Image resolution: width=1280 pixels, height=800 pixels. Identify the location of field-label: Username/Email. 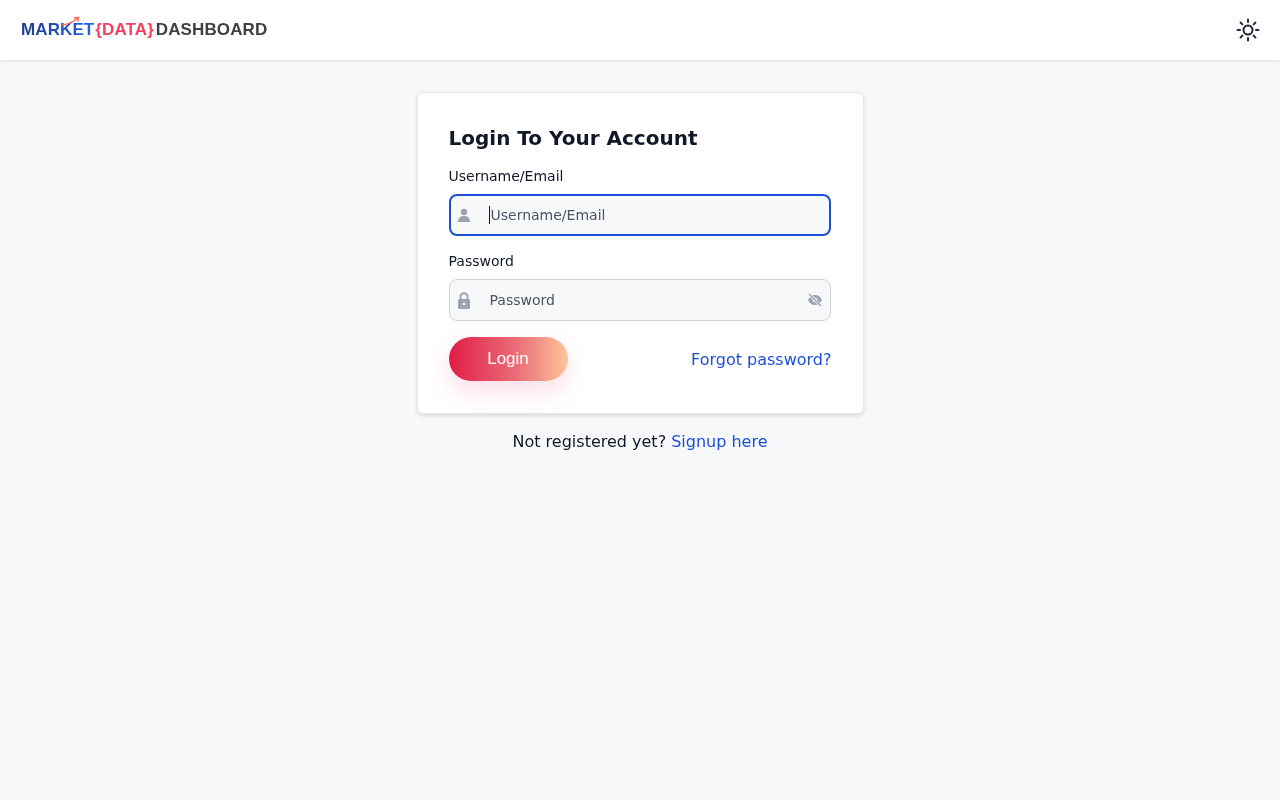
(506, 176).